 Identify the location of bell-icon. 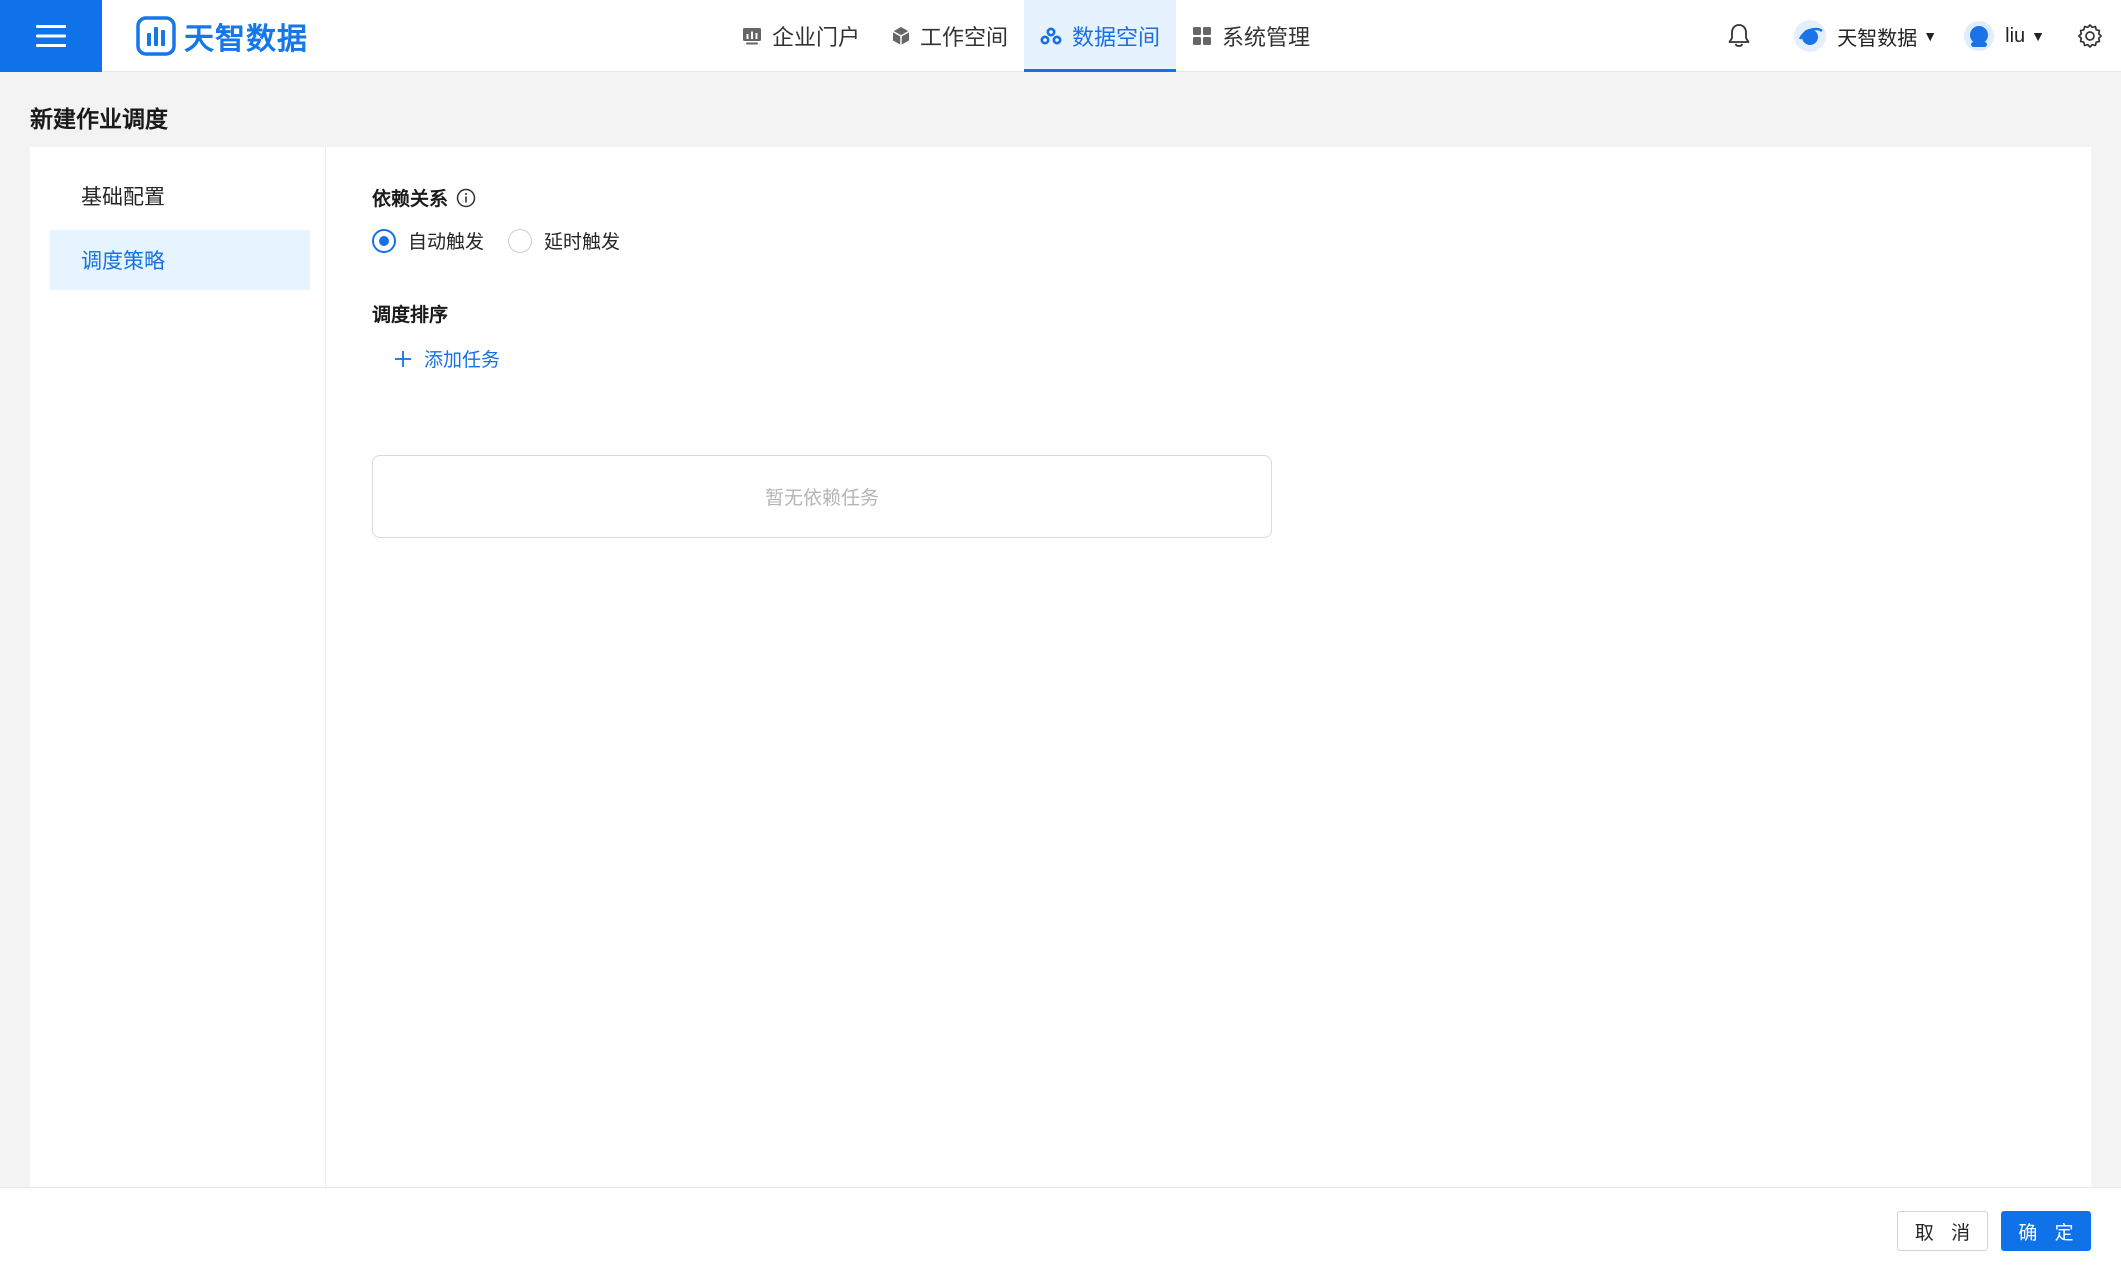
(1739, 35).